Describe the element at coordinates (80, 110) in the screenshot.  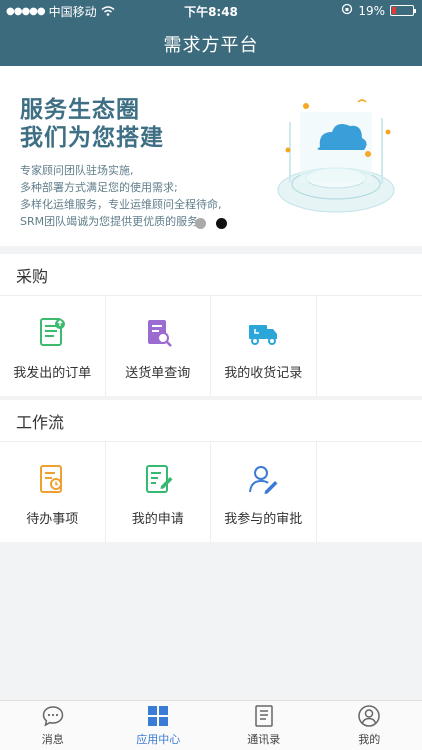
I see `banner-title-line1: 服务生态圈` at that location.